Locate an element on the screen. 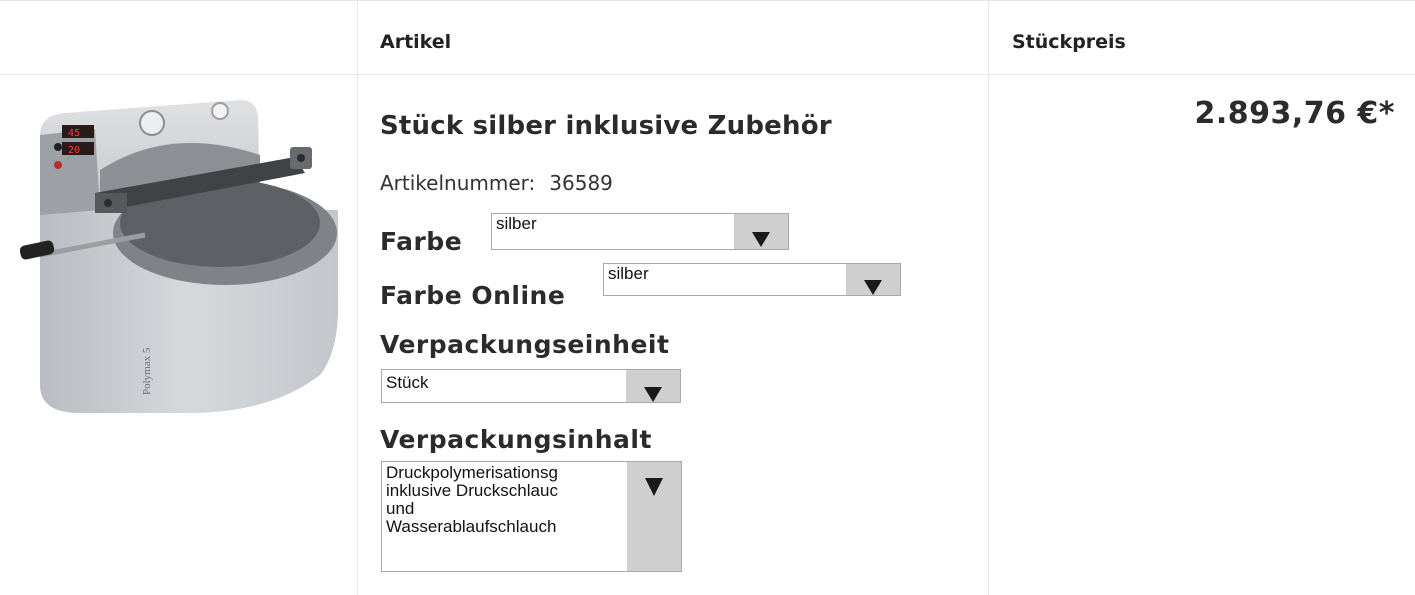  product-image-svg: 45 20 Polymax 5 is located at coordinates (179, 256).